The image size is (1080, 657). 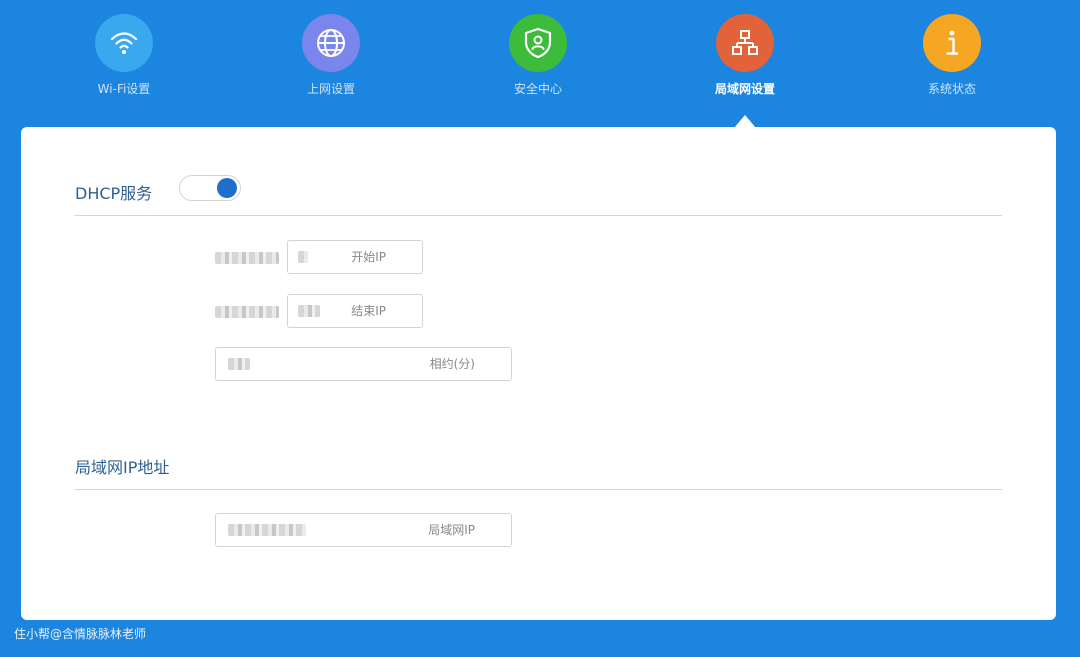 I want to click on network-topology-icon, so click(x=745, y=43).